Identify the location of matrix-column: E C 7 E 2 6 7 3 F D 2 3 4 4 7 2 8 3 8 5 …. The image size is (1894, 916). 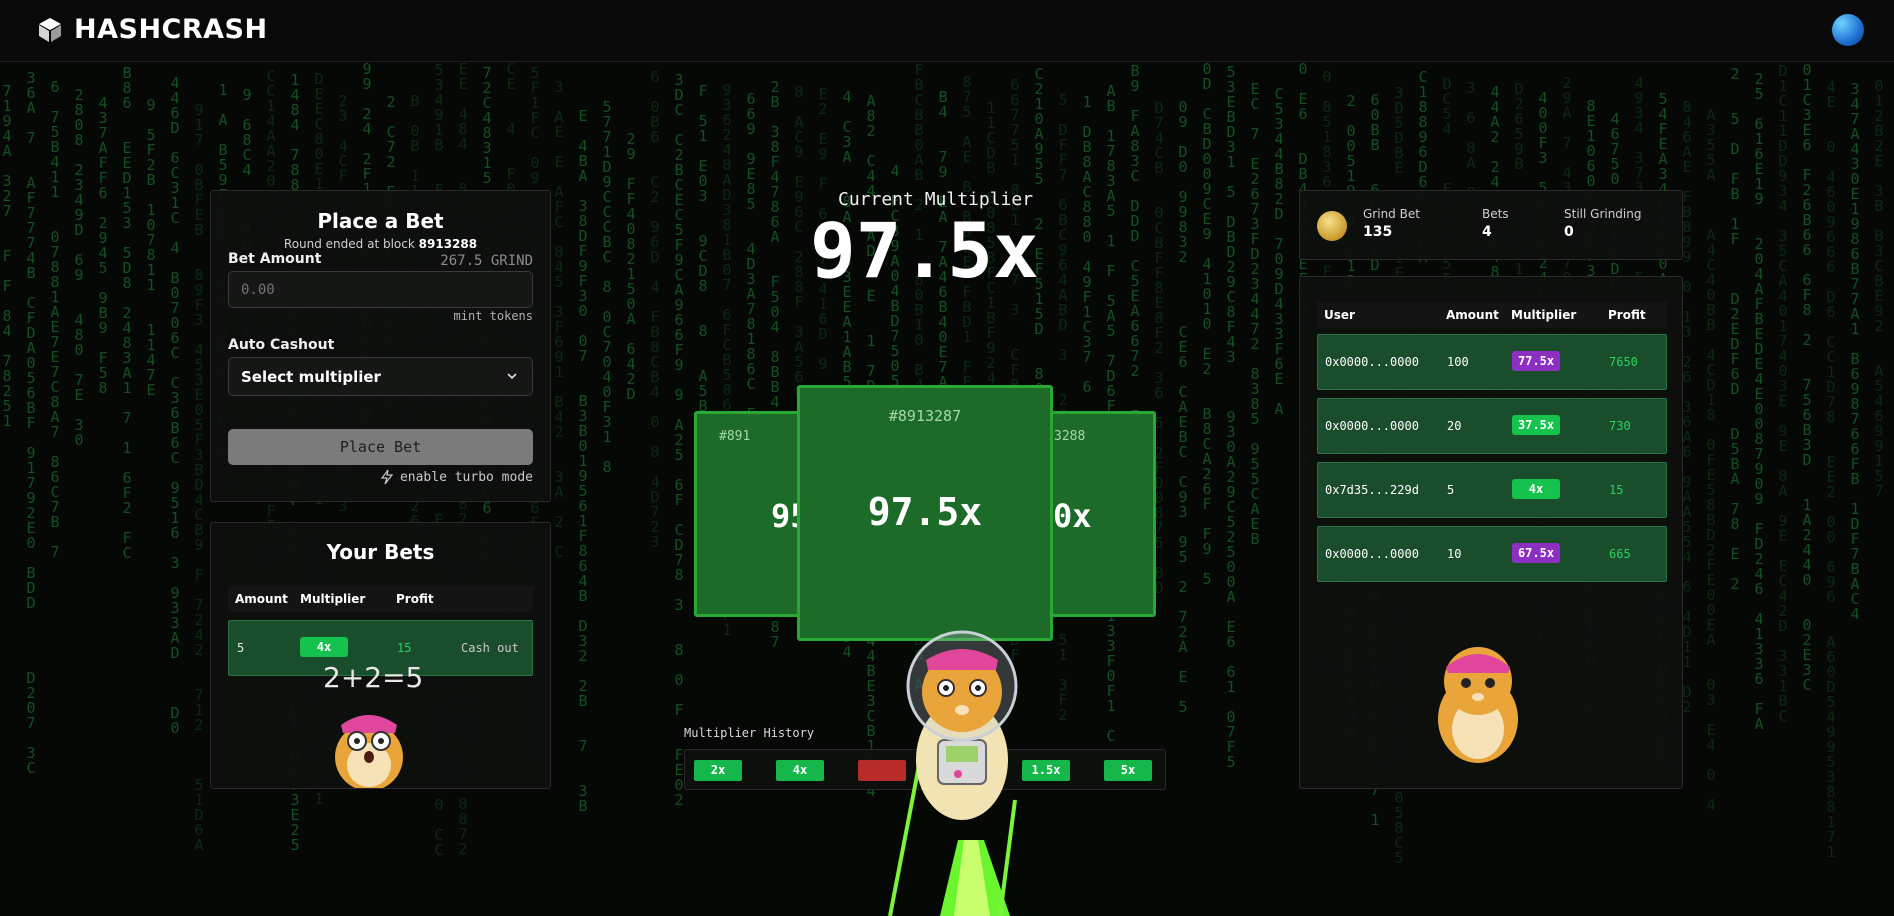
(1255, 314).